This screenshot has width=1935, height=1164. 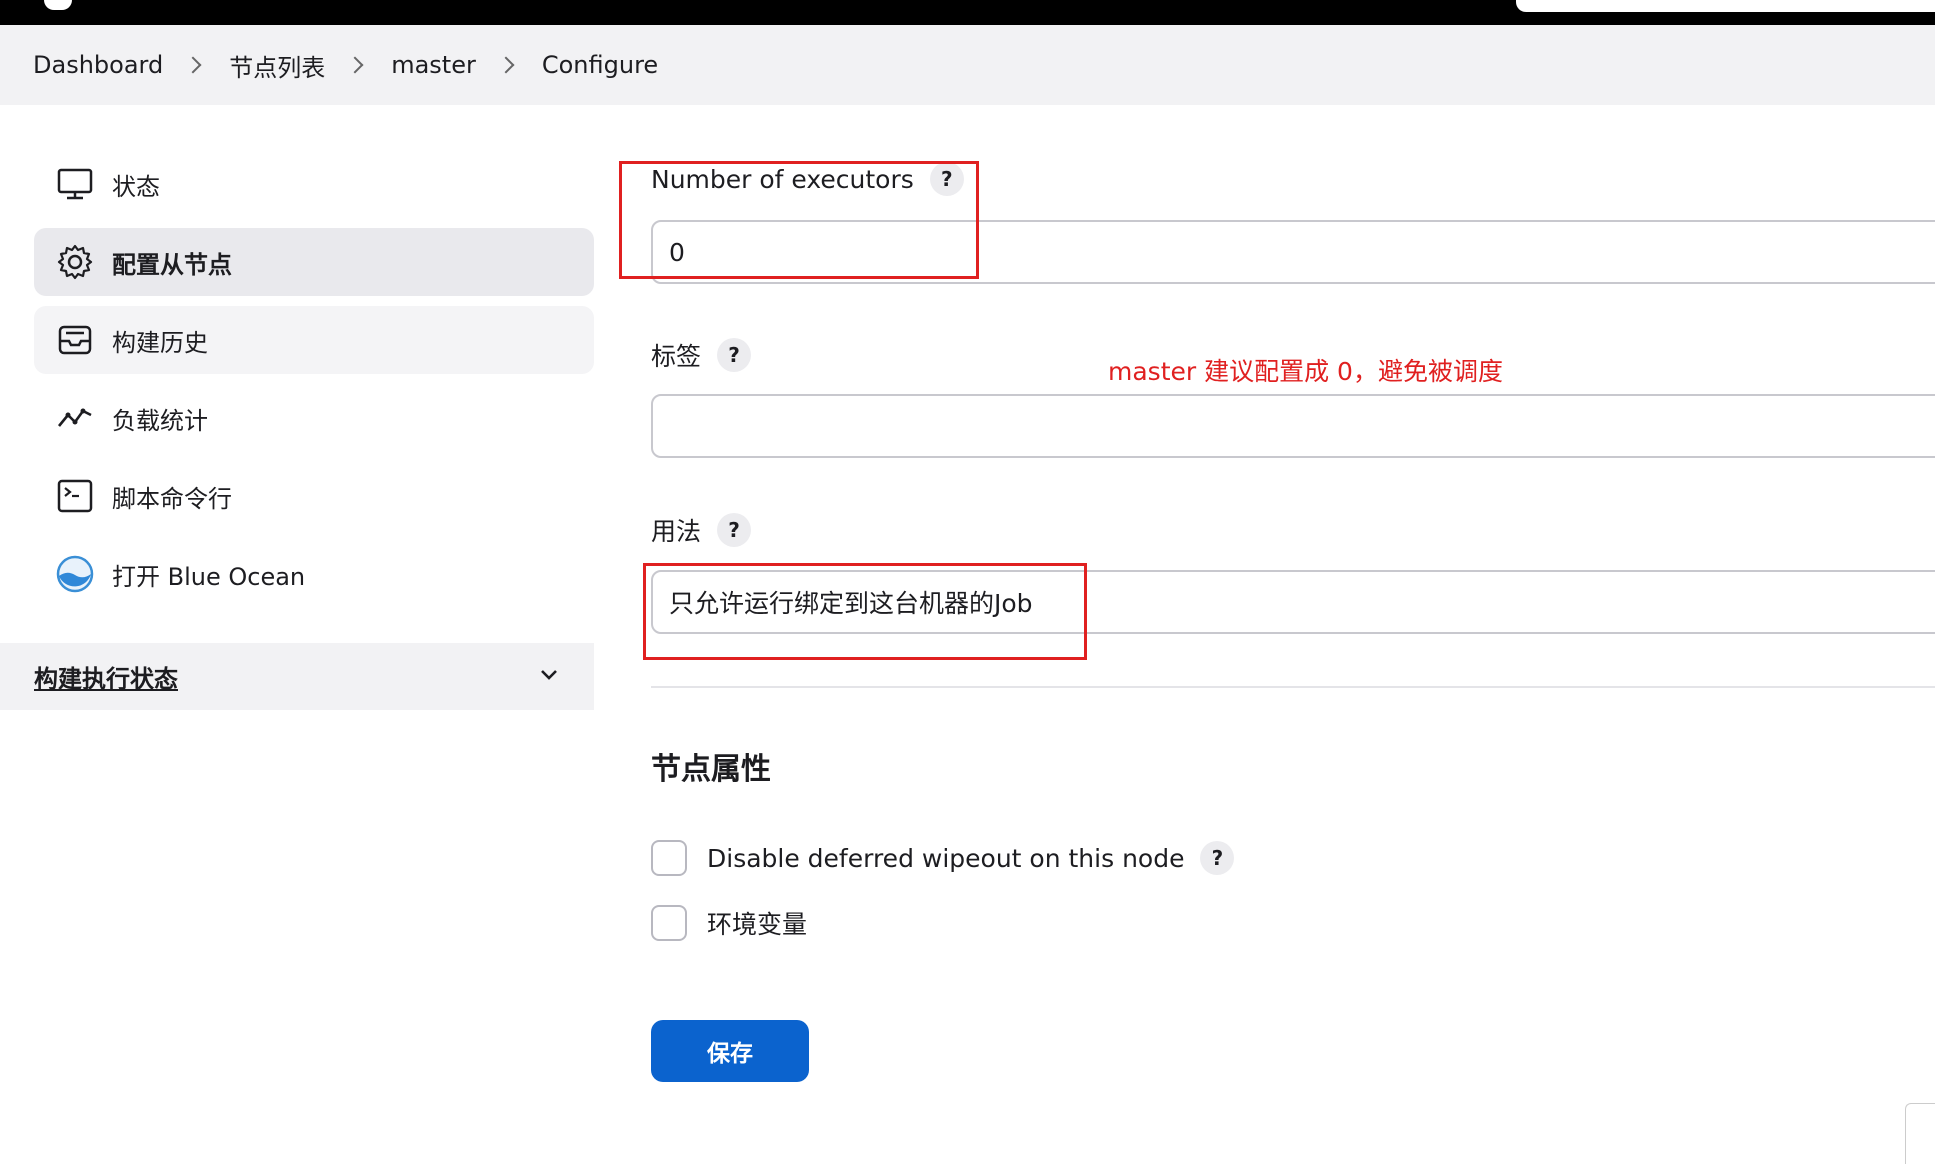 I want to click on disable-wipeout-row: Disable deferred wipeout on this node ?, so click(x=943, y=858).